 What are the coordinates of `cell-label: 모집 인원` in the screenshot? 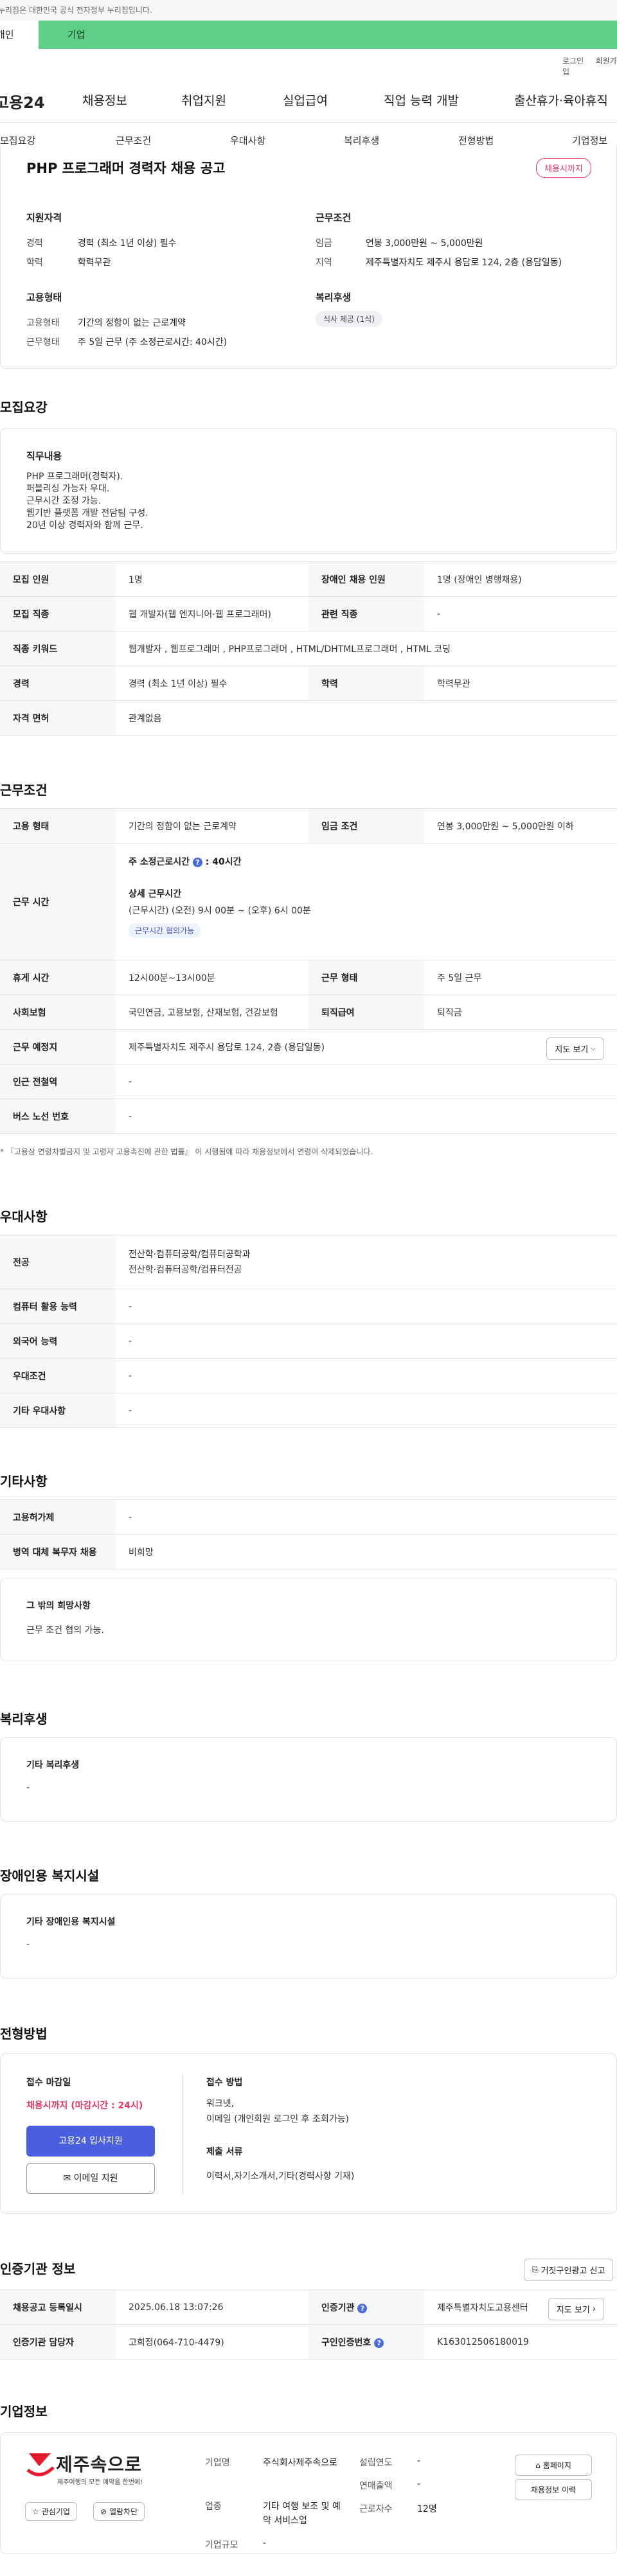 It's located at (58, 579).